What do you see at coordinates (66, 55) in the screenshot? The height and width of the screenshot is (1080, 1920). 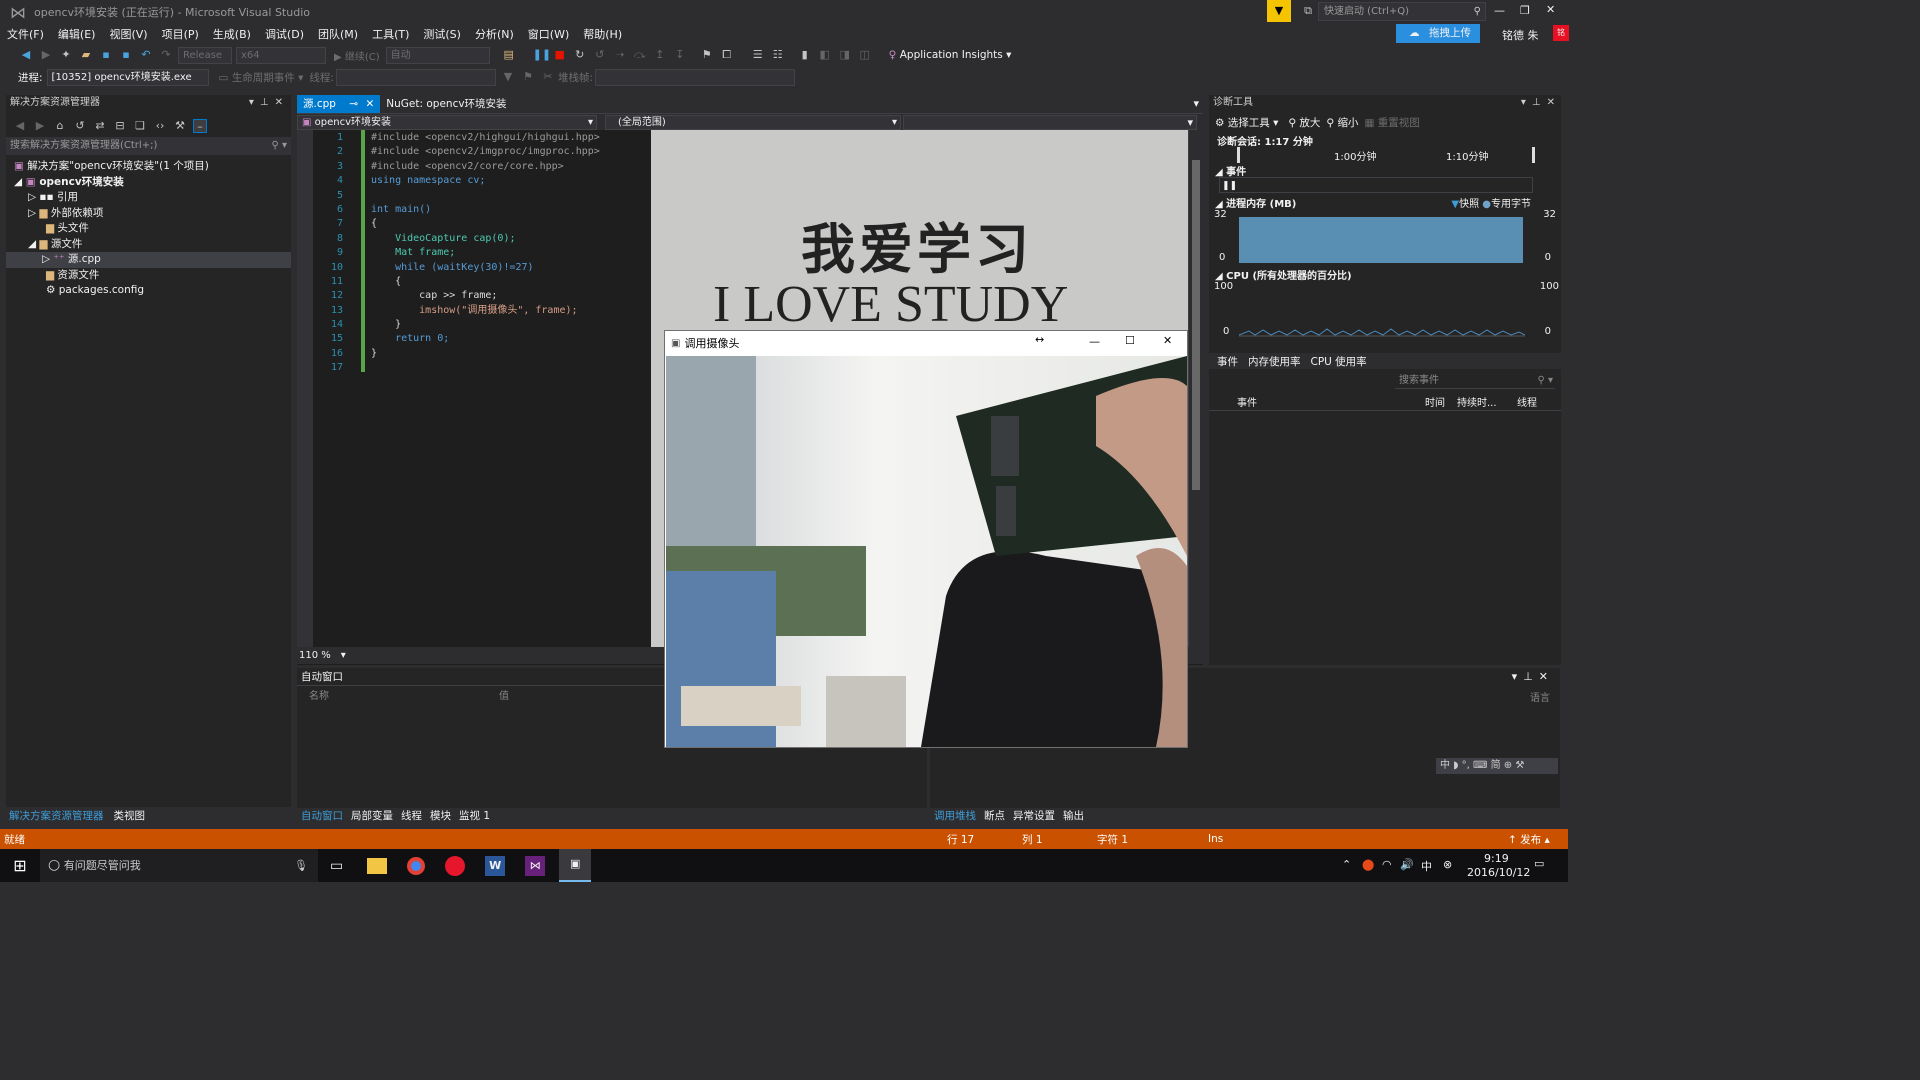 I see `new-project-icon: ✦` at bounding box center [66, 55].